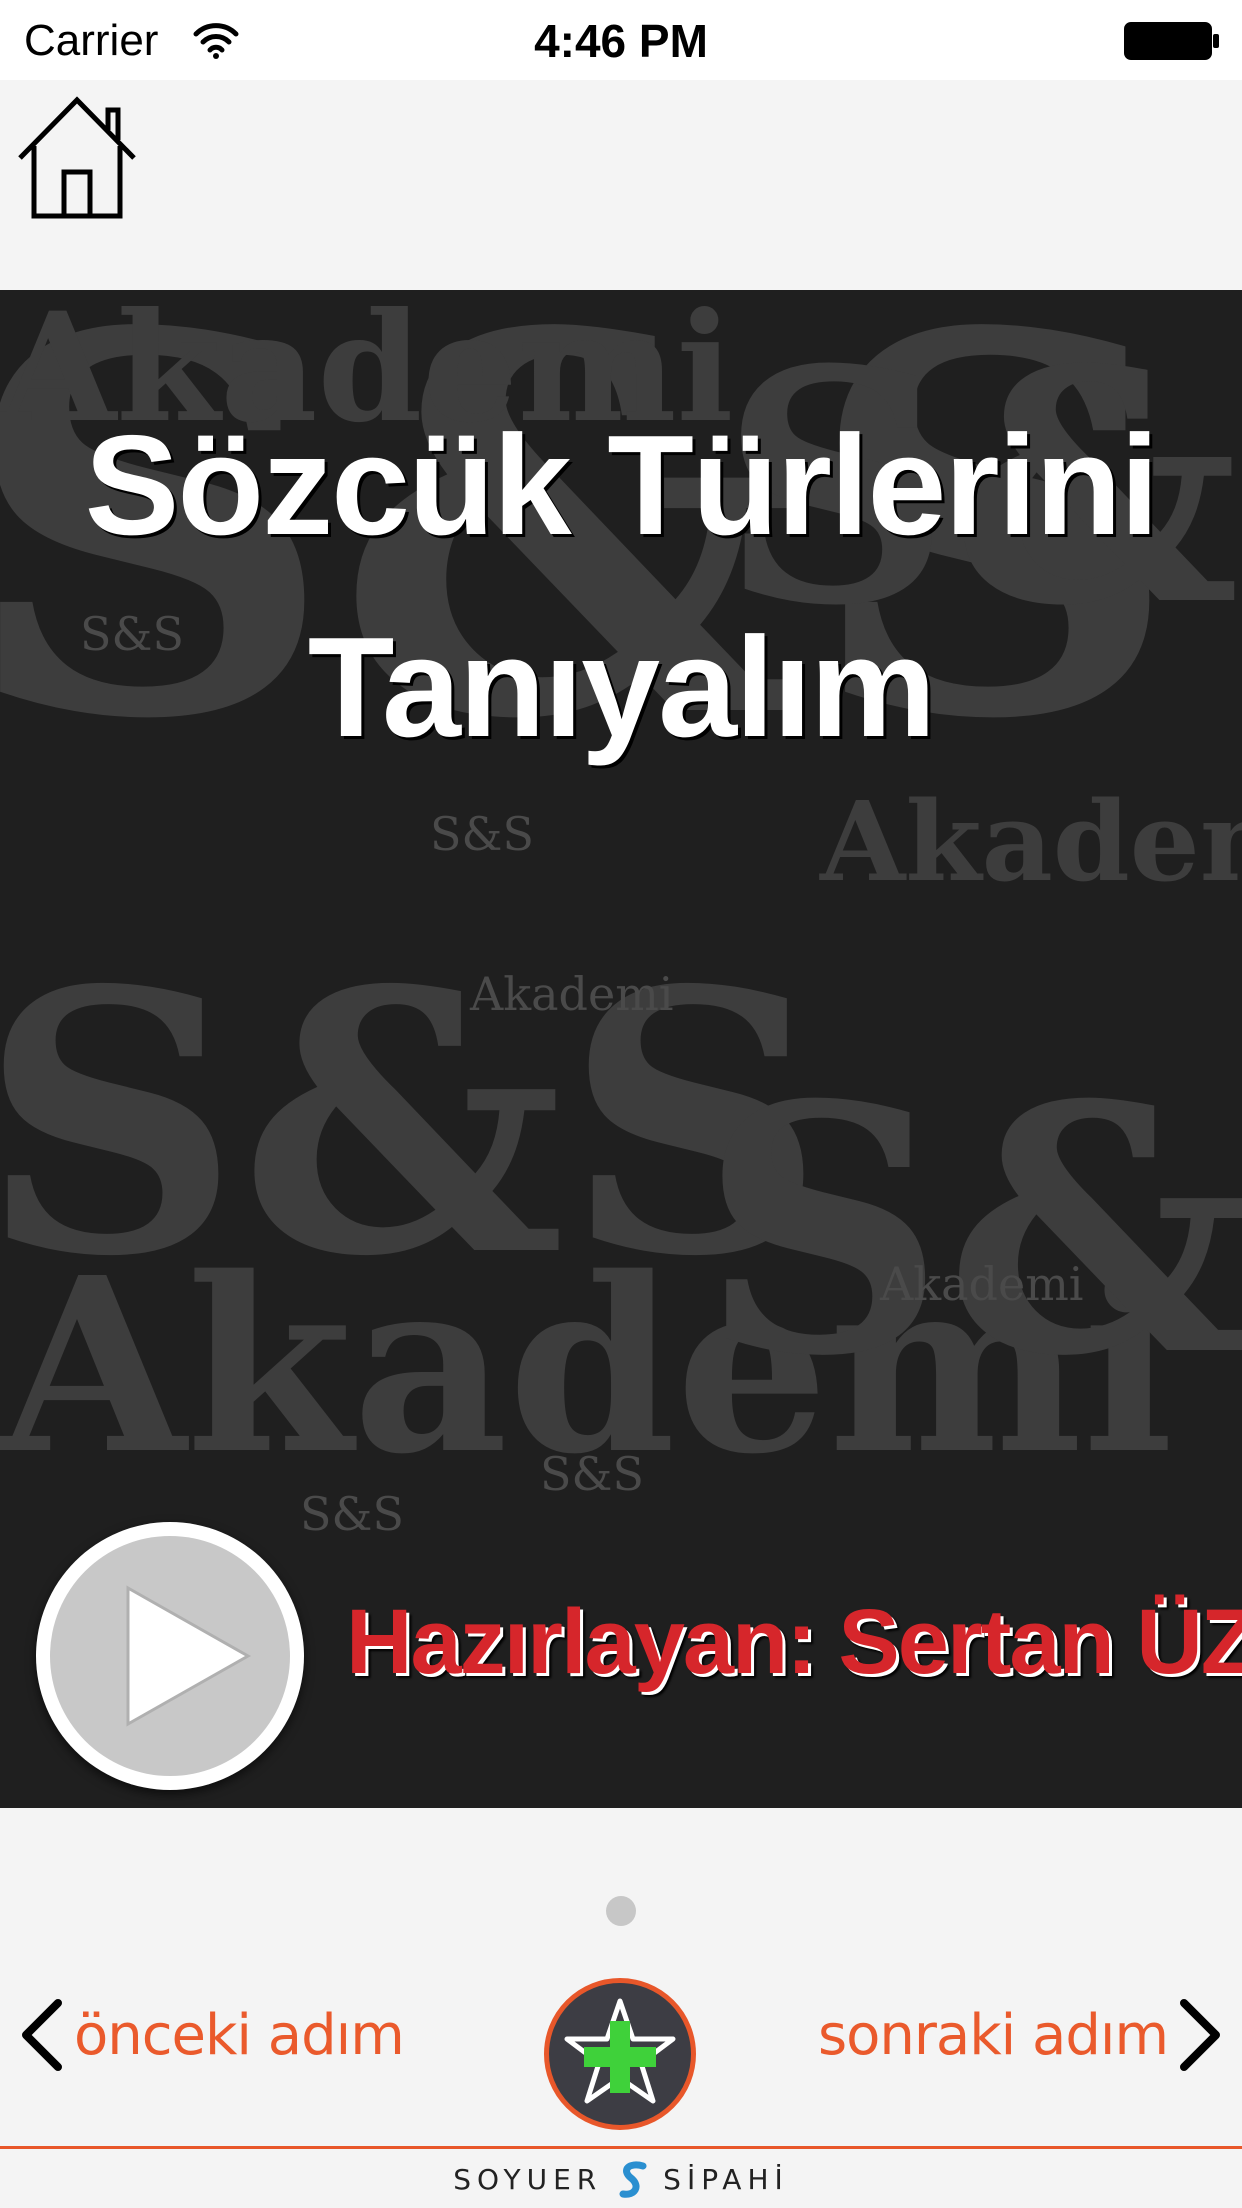 Image resolution: width=1242 pixels, height=2208 pixels. Describe the element at coordinates (993, 2035) in the screenshot. I see `next-step-label: sonraki adım` at that location.